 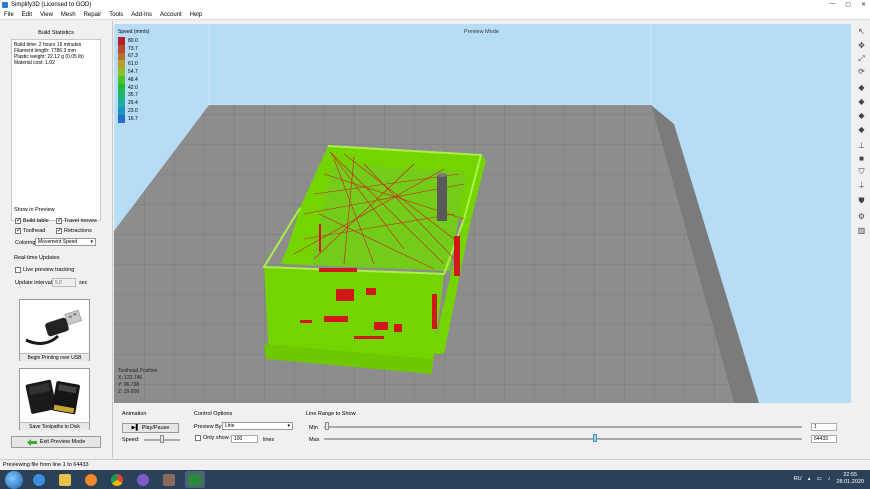 I want to click on speed-legend-value: 16.7, so click(x=133, y=118).